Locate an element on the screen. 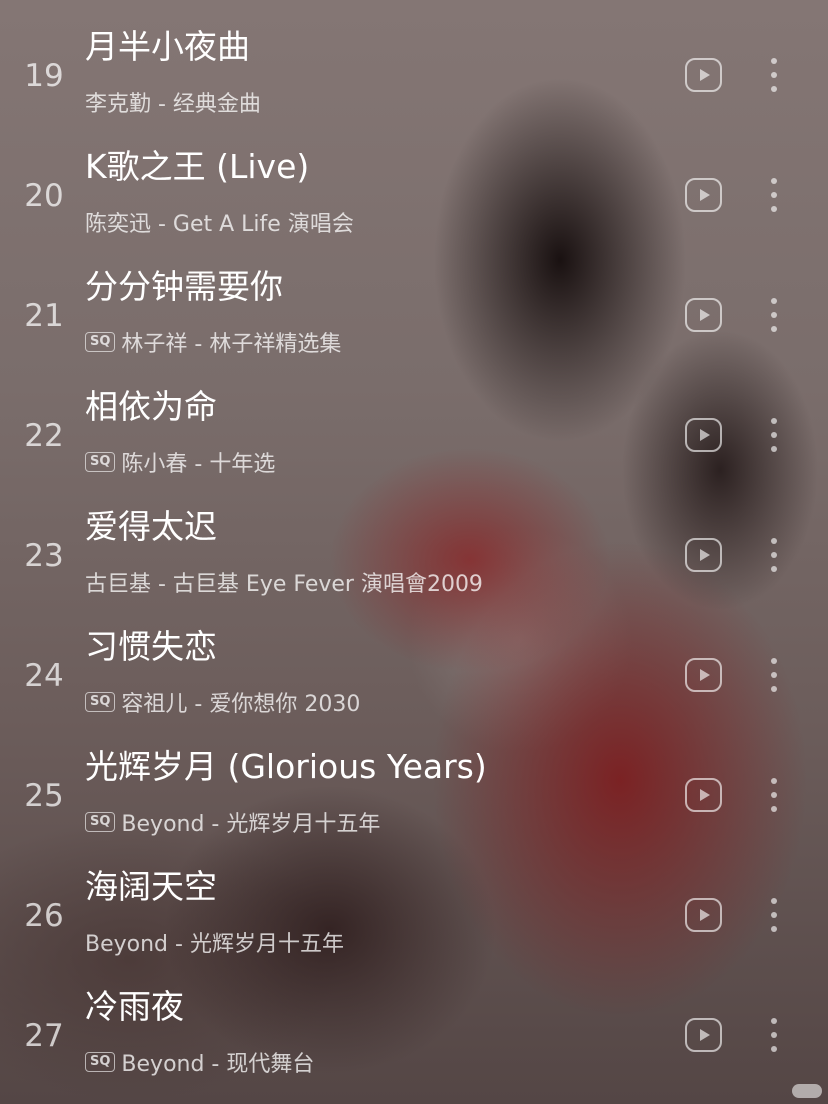  artist-album: Beyond - 现代舞台 is located at coordinates (218, 1064).